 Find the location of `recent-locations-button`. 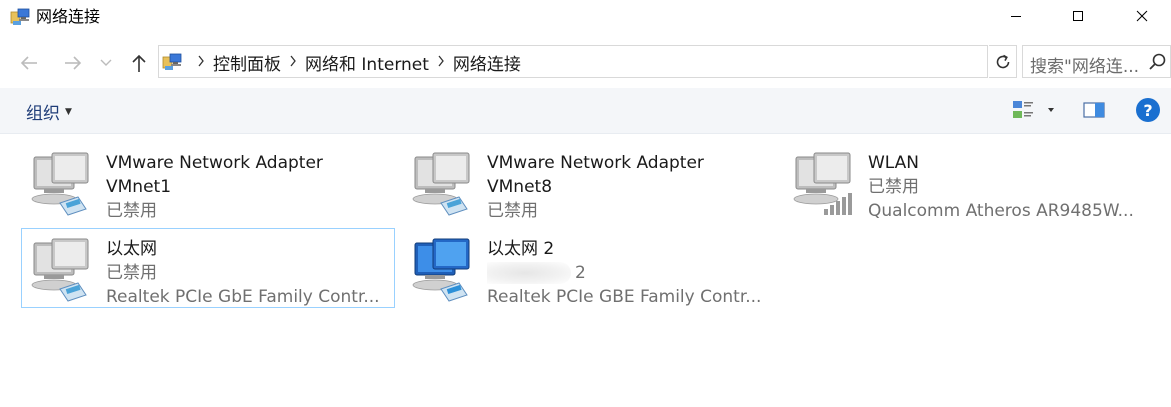

recent-locations-button is located at coordinates (106, 63).